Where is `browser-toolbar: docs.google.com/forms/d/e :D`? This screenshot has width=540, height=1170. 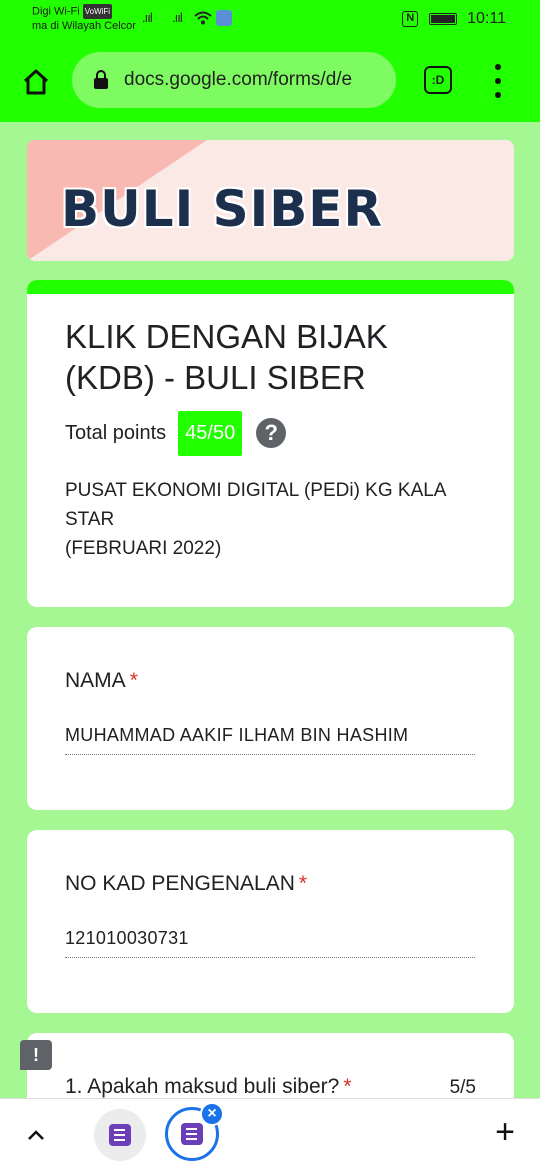
browser-toolbar: docs.google.com/forms/d/e :D is located at coordinates (270, 81).